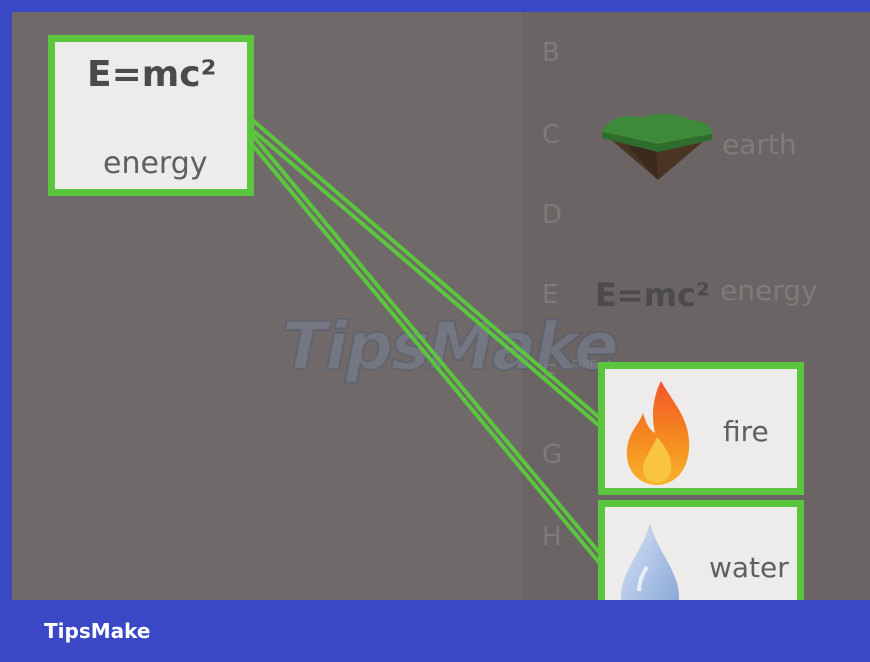  What do you see at coordinates (650, 561) in the screenshot?
I see `water-drop-icon` at bounding box center [650, 561].